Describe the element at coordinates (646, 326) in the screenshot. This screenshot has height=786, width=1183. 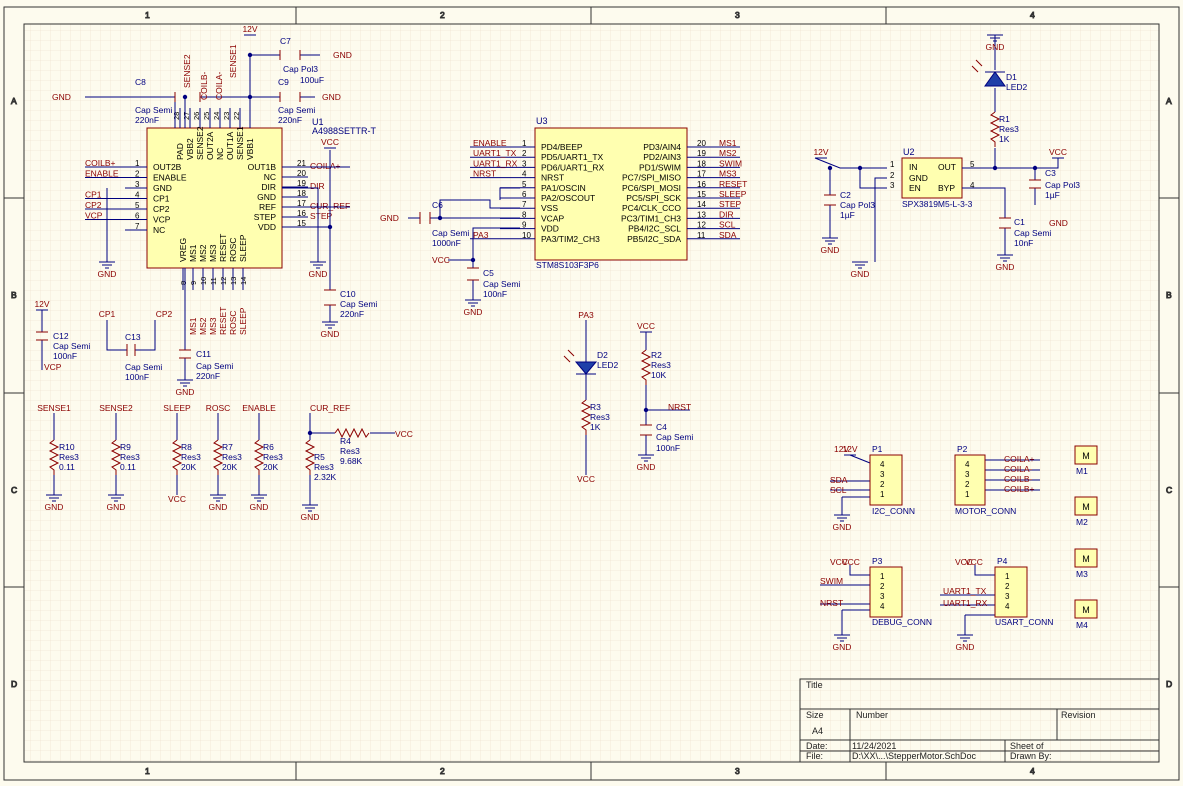
I see `vcc-r2: VCC` at that location.